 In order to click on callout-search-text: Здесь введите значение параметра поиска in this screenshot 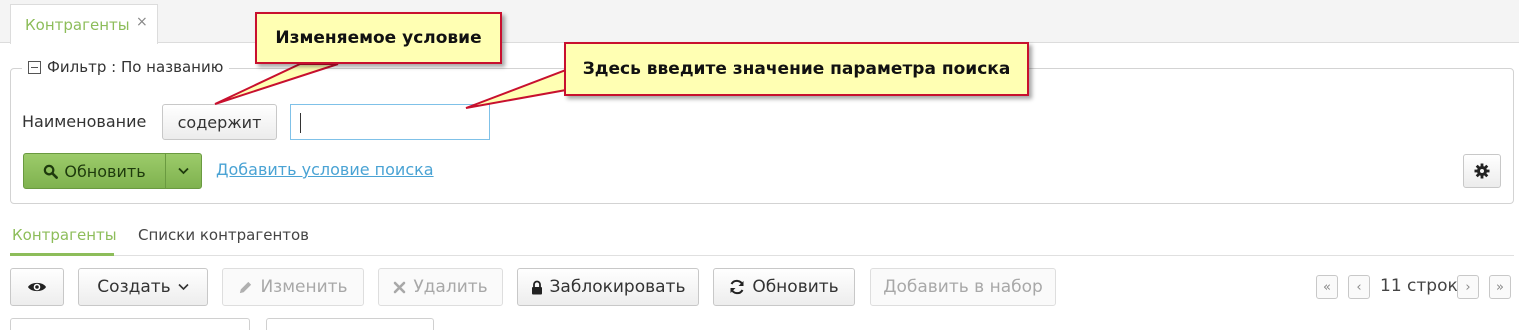, I will do `click(796, 69)`.